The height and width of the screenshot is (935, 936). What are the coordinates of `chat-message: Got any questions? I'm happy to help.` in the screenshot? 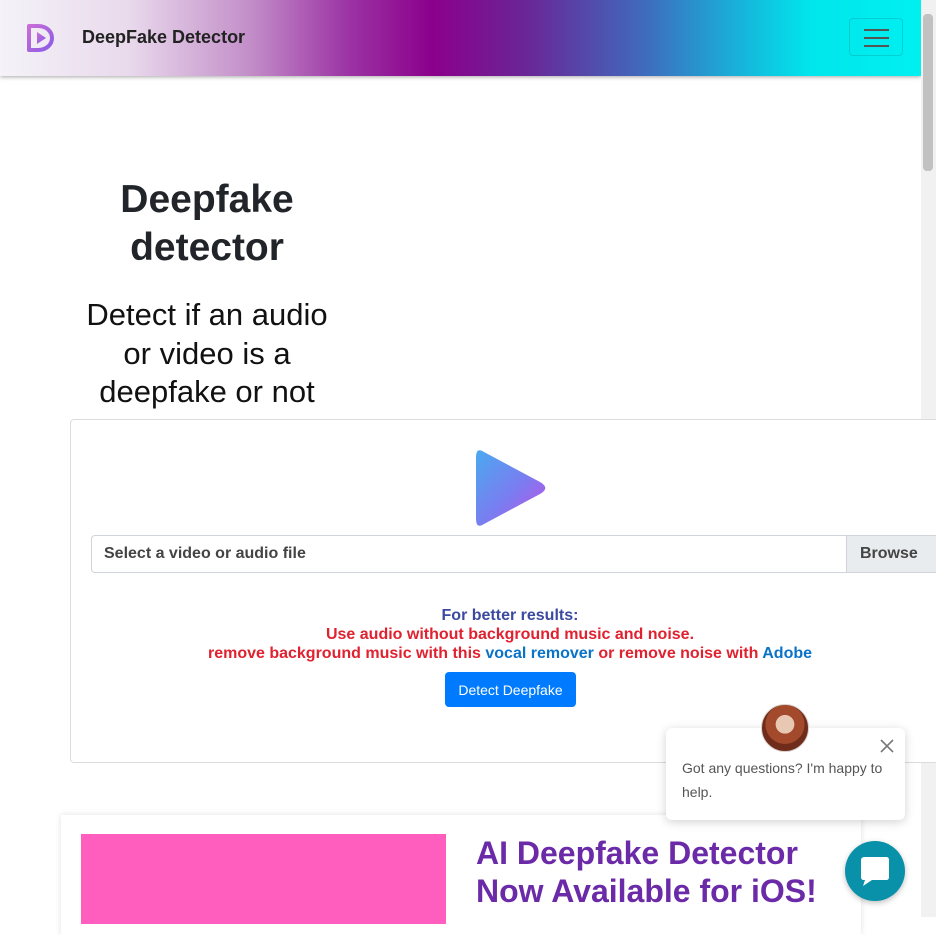 It's located at (782, 780).